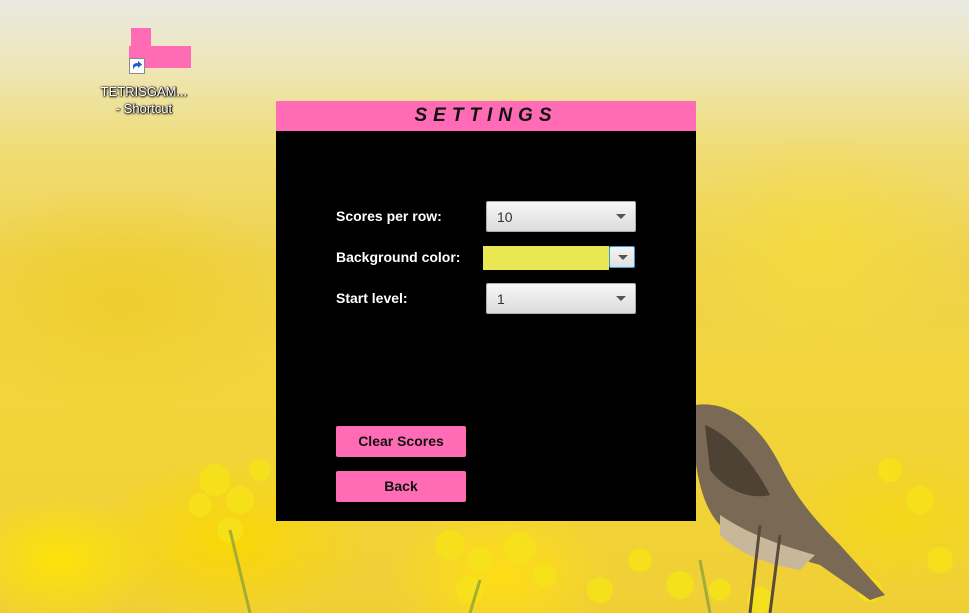 This screenshot has width=969, height=613. Describe the element at coordinates (389, 216) in the screenshot. I see `scores-per-row-label: Scores per row:` at that location.